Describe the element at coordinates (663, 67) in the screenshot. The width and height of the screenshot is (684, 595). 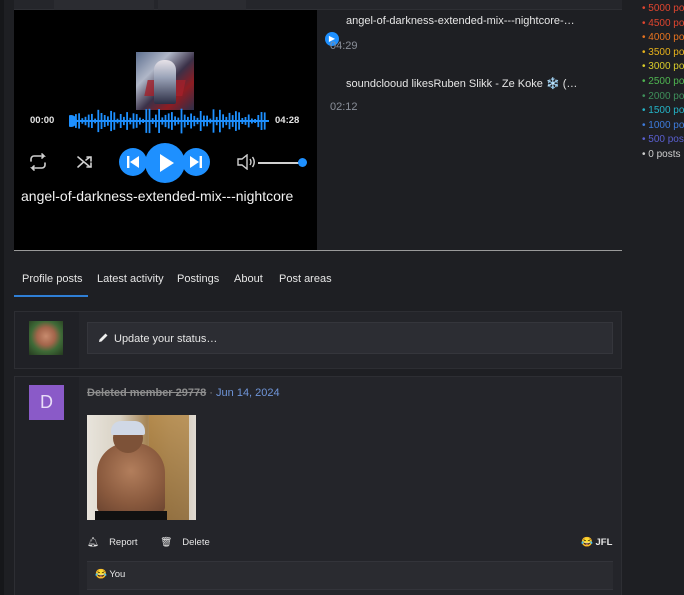
I see `legend-item: • 3000 posts` at that location.